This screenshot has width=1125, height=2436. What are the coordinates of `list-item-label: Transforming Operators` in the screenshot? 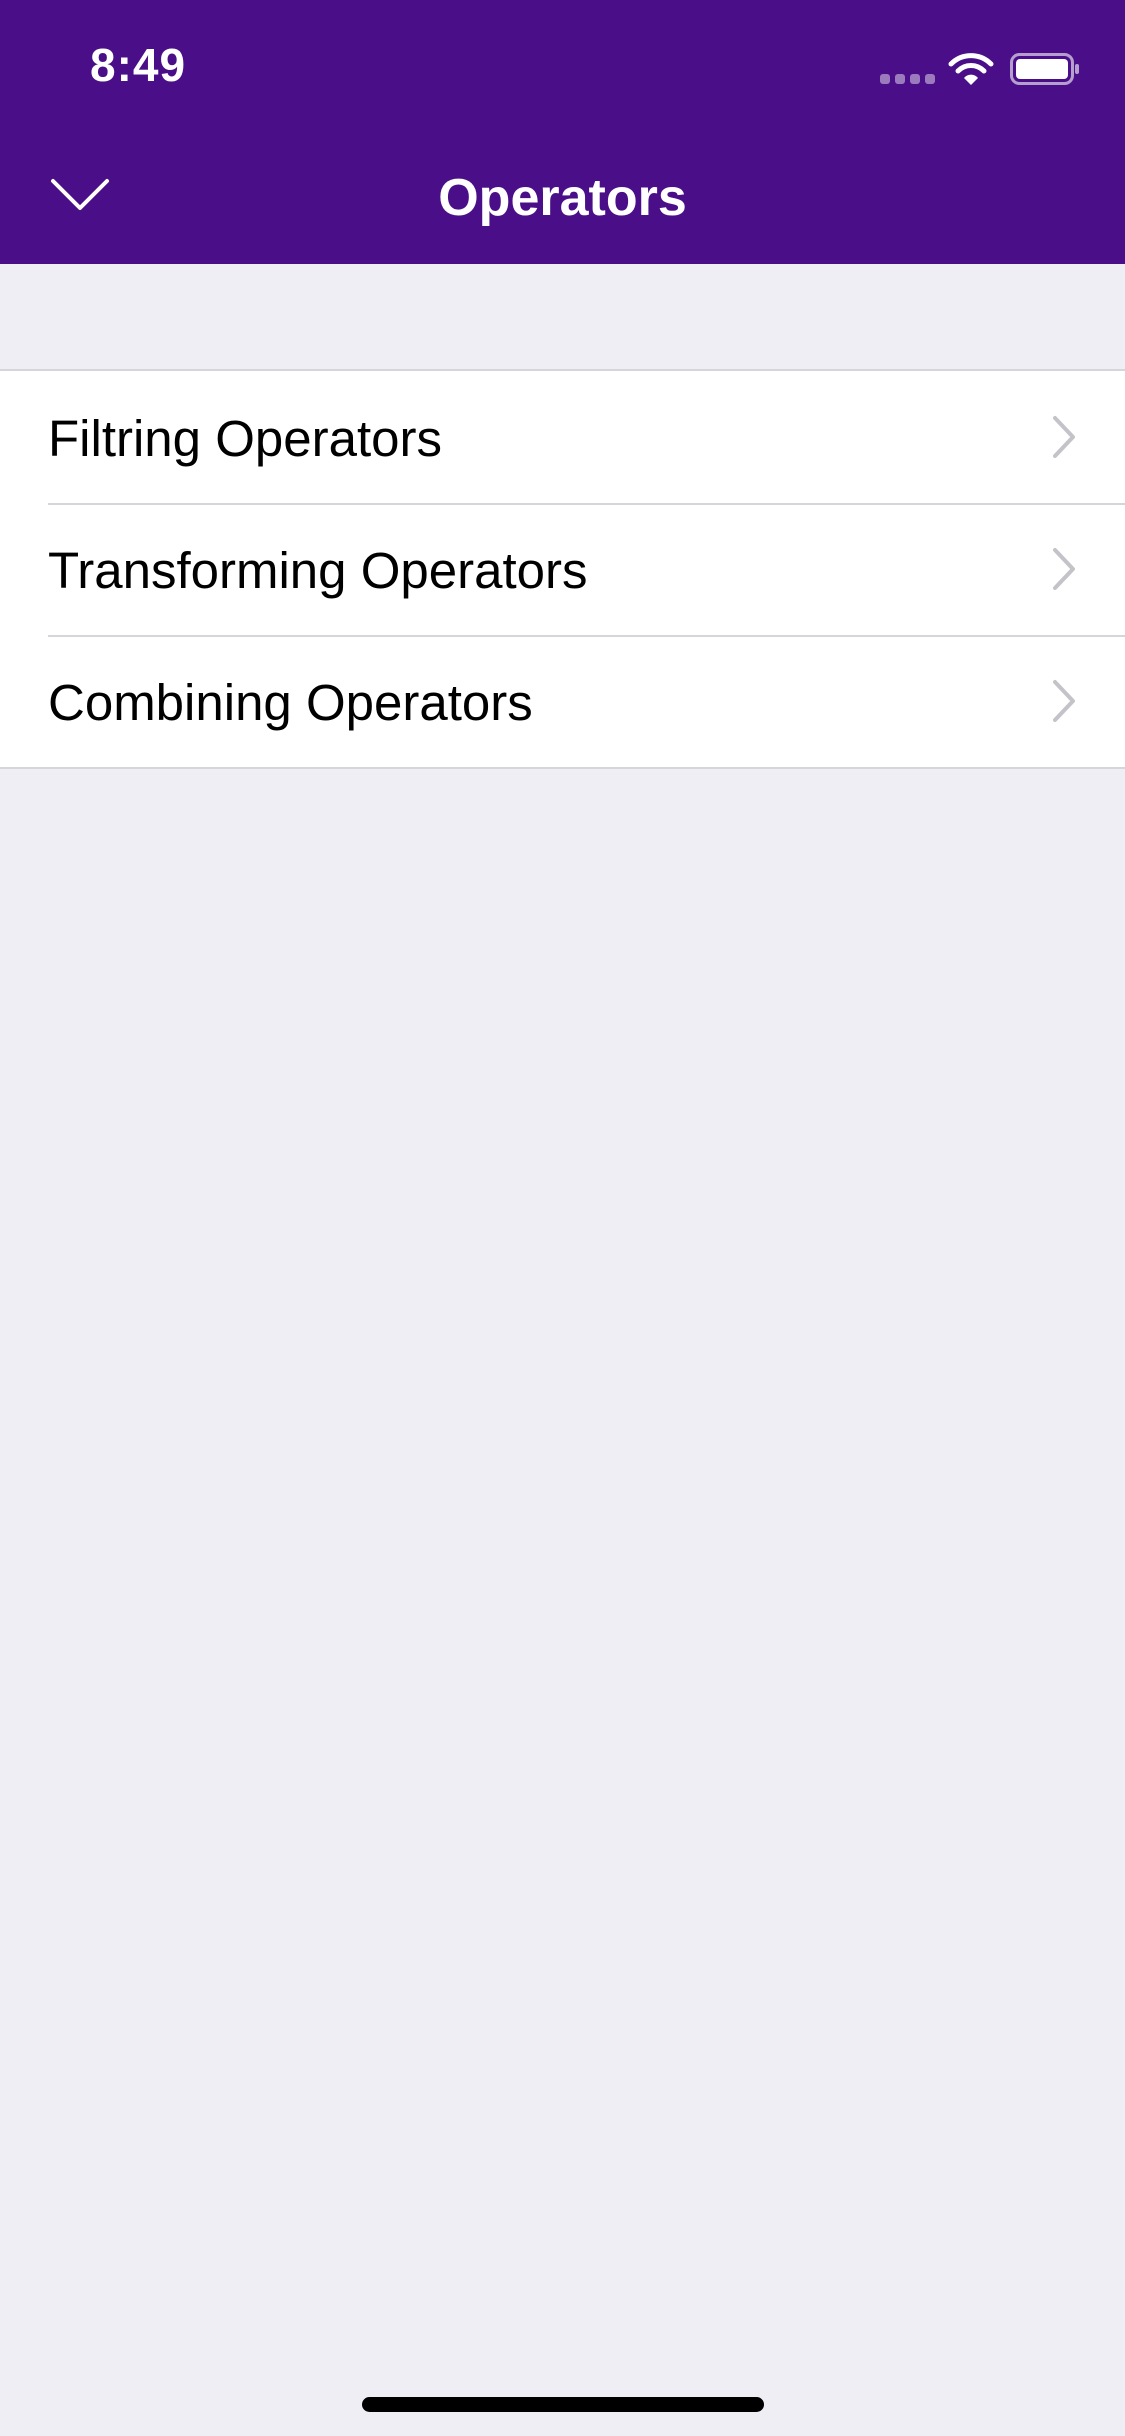 It's located at (318, 570).